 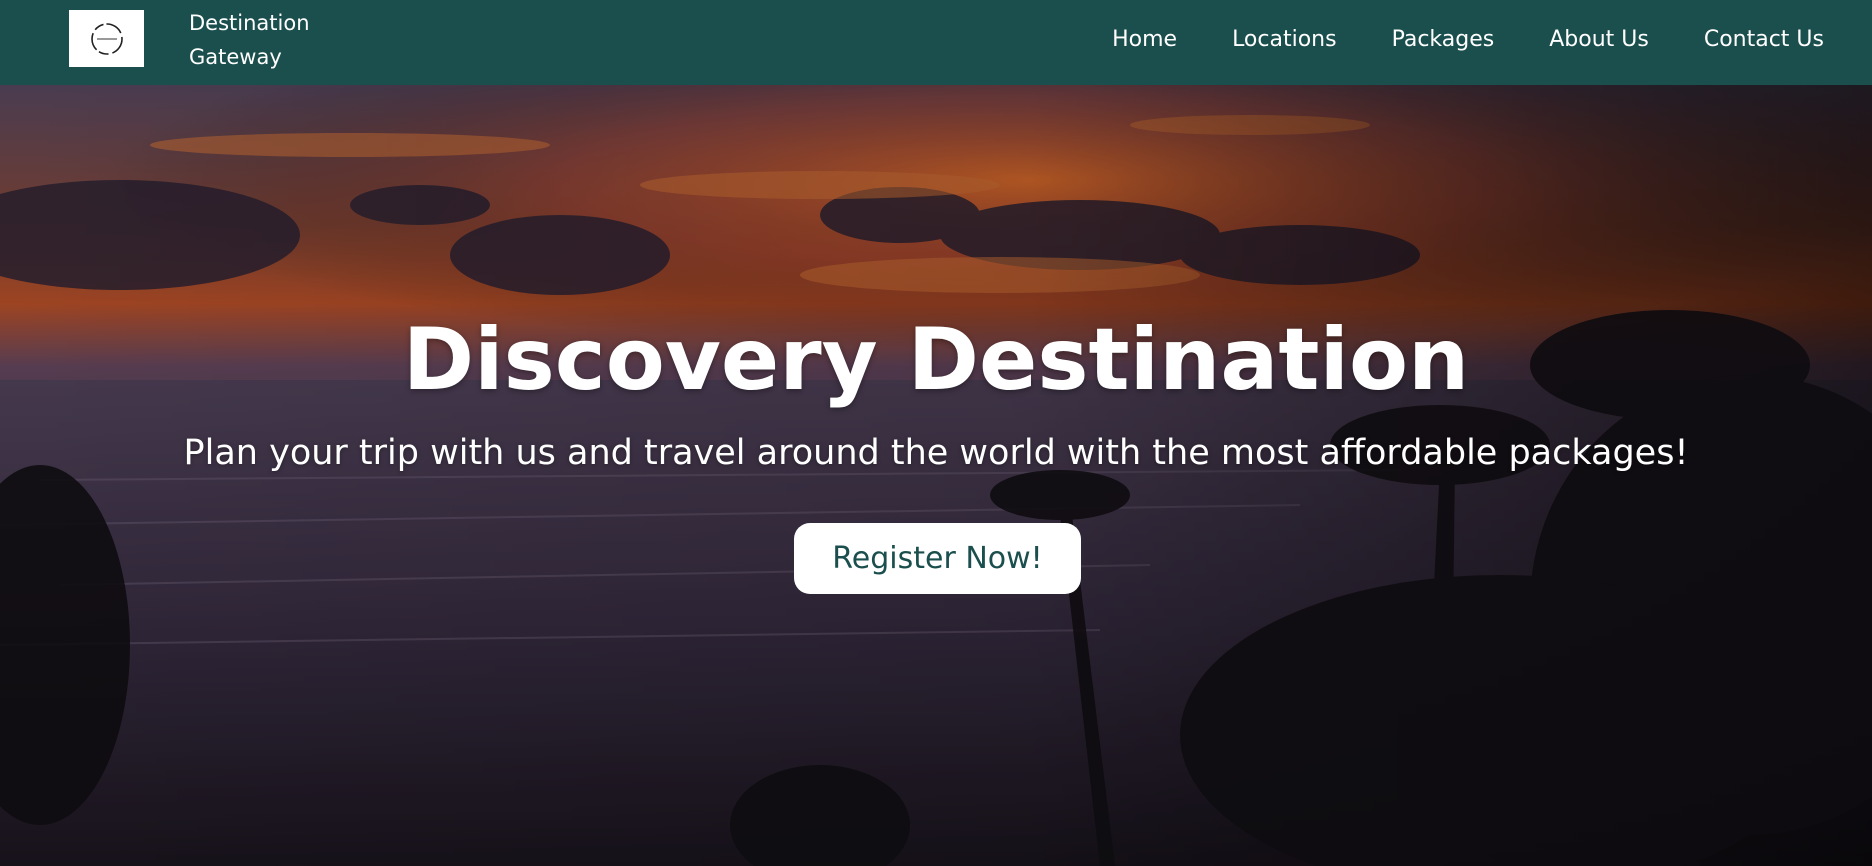 What do you see at coordinates (249, 40) in the screenshot?
I see `brand-name: Destination Gateway` at bounding box center [249, 40].